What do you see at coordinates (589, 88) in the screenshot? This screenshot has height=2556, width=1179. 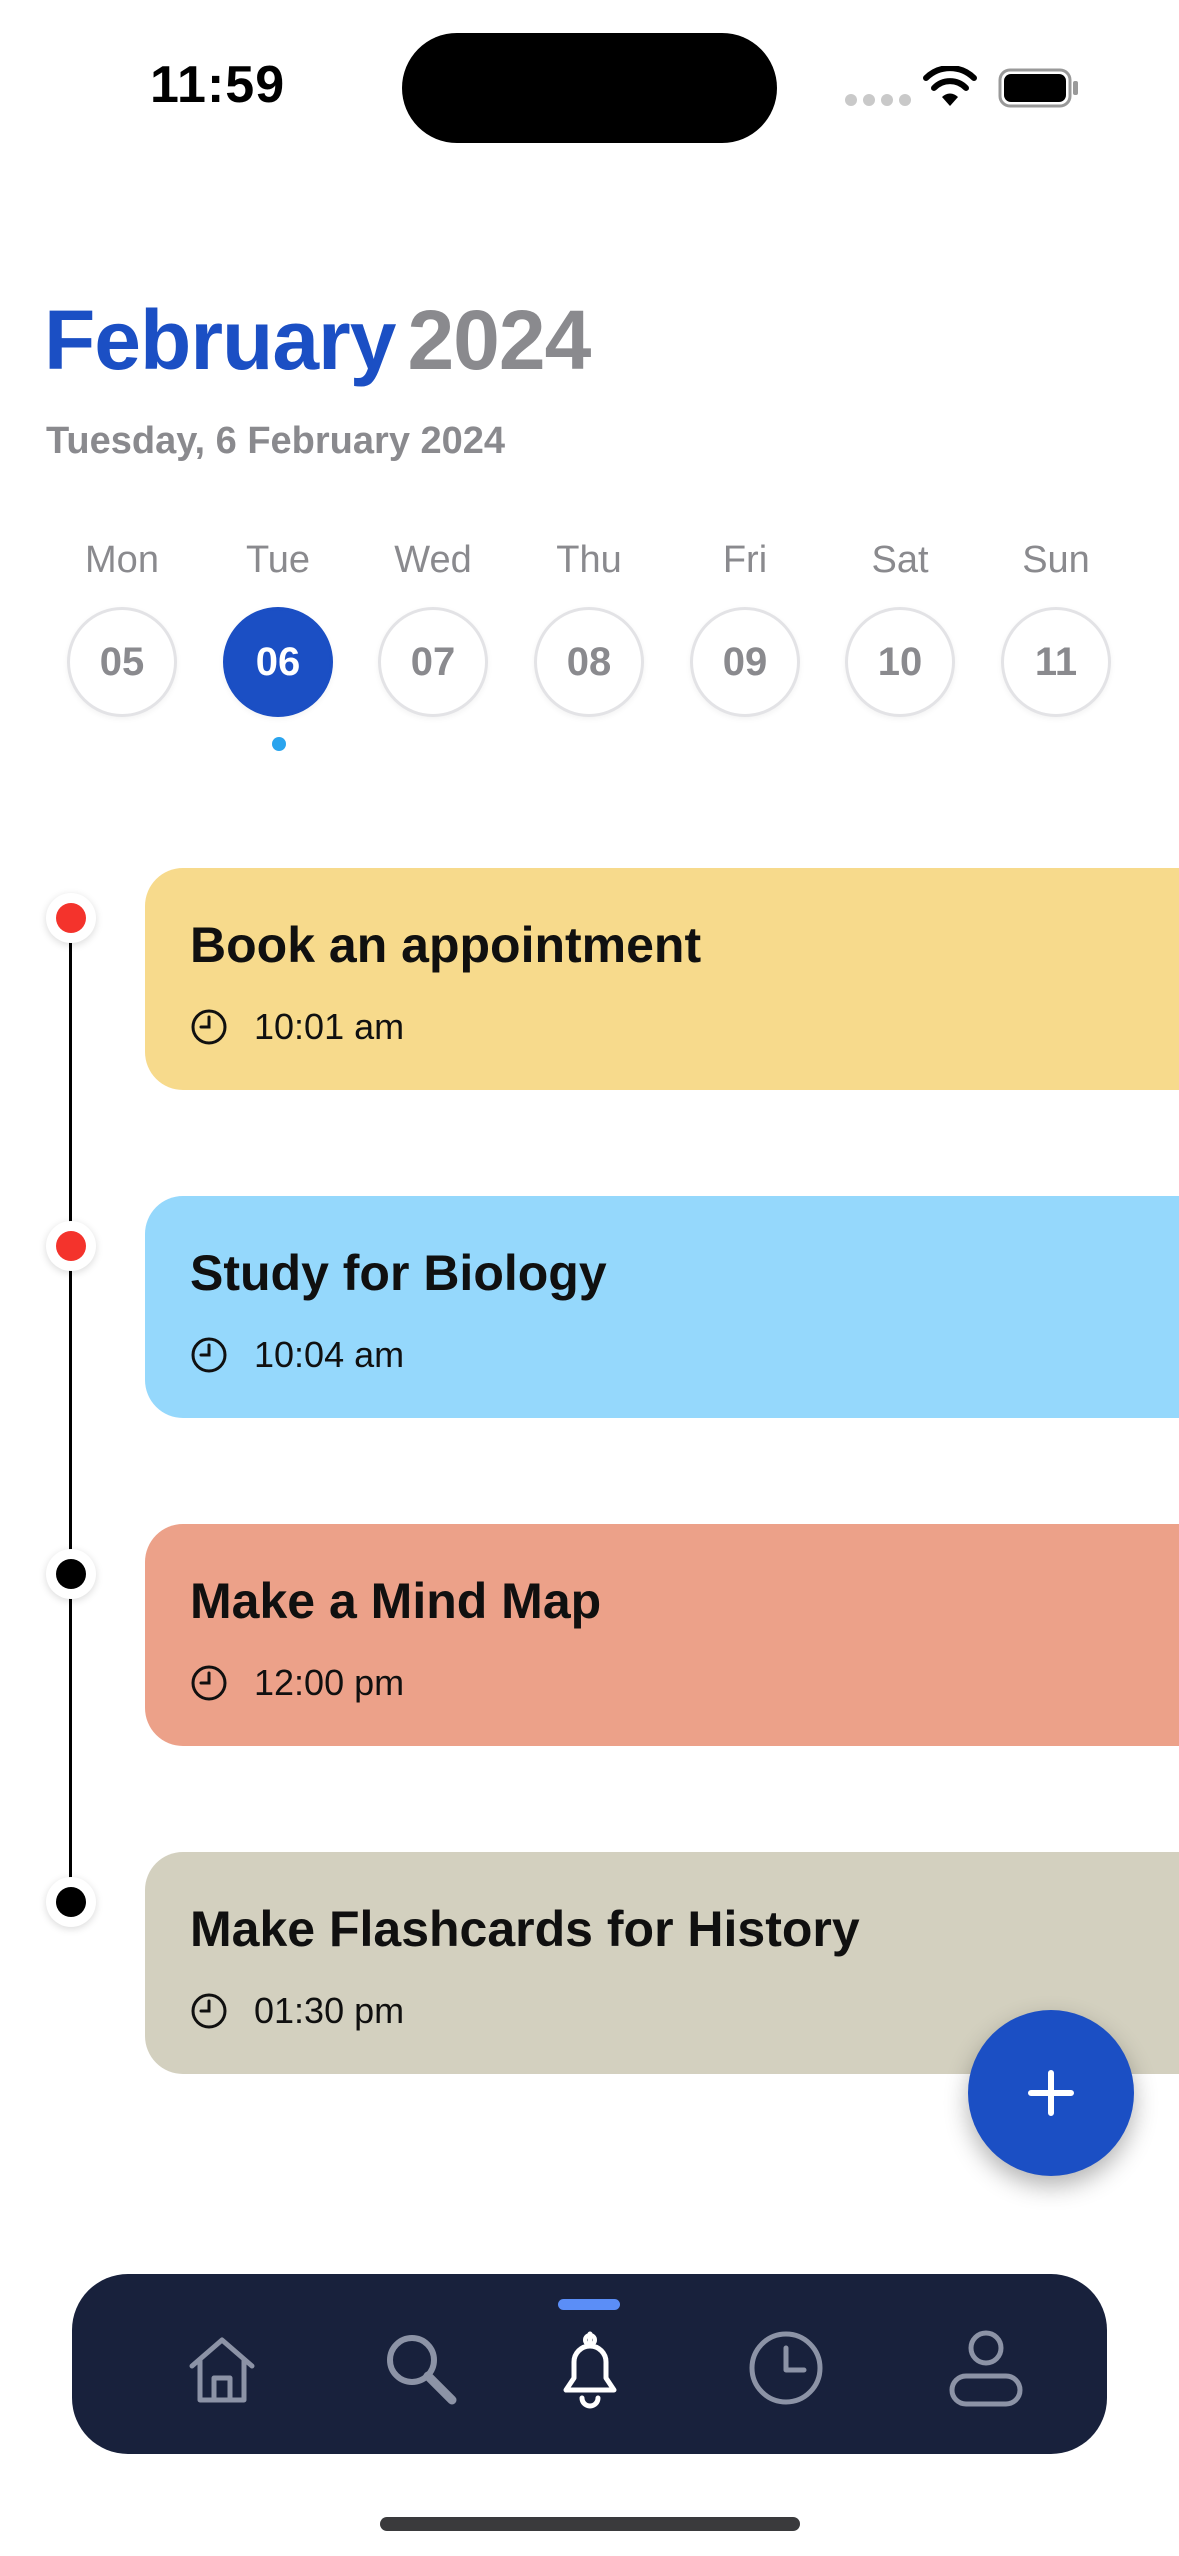 I see `dynamic-island` at bounding box center [589, 88].